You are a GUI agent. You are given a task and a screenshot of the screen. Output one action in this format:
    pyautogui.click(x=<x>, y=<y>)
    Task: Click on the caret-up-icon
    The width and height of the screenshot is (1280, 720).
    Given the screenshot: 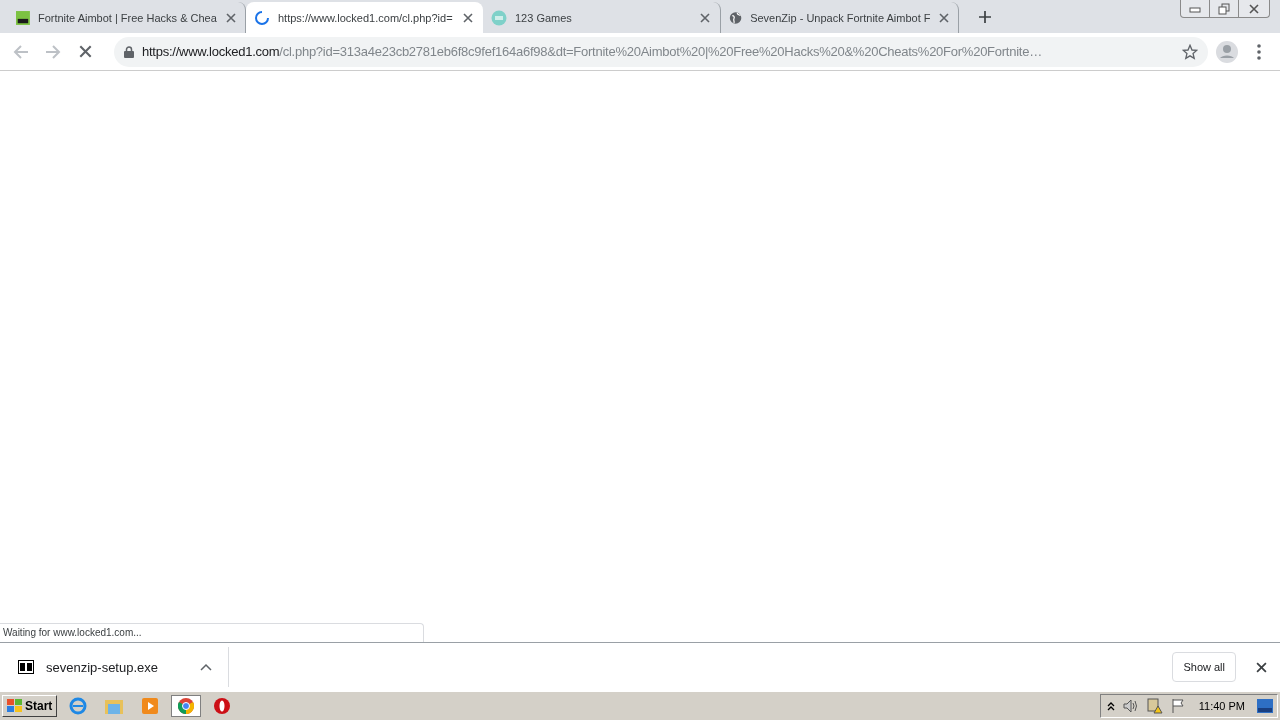 What is the action you would take?
    pyautogui.click(x=206, y=667)
    